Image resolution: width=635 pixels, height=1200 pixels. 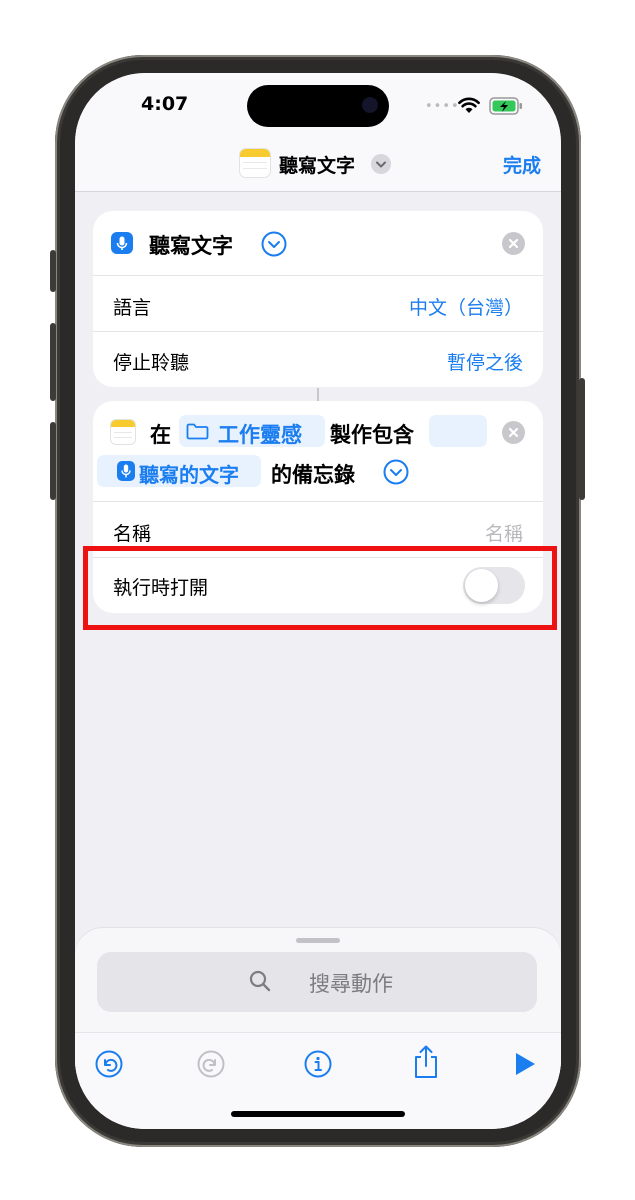 What do you see at coordinates (381, 164) in the screenshot?
I see `chevron-down-icon` at bounding box center [381, 164].